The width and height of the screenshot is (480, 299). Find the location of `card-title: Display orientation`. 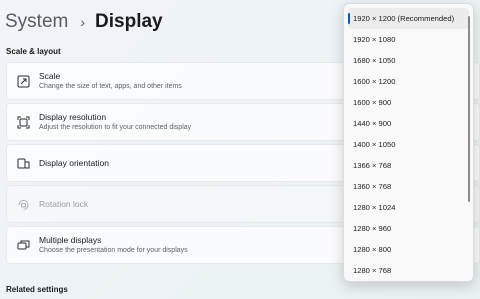

card-title: Display orientation is located at coordinates (74, 162).